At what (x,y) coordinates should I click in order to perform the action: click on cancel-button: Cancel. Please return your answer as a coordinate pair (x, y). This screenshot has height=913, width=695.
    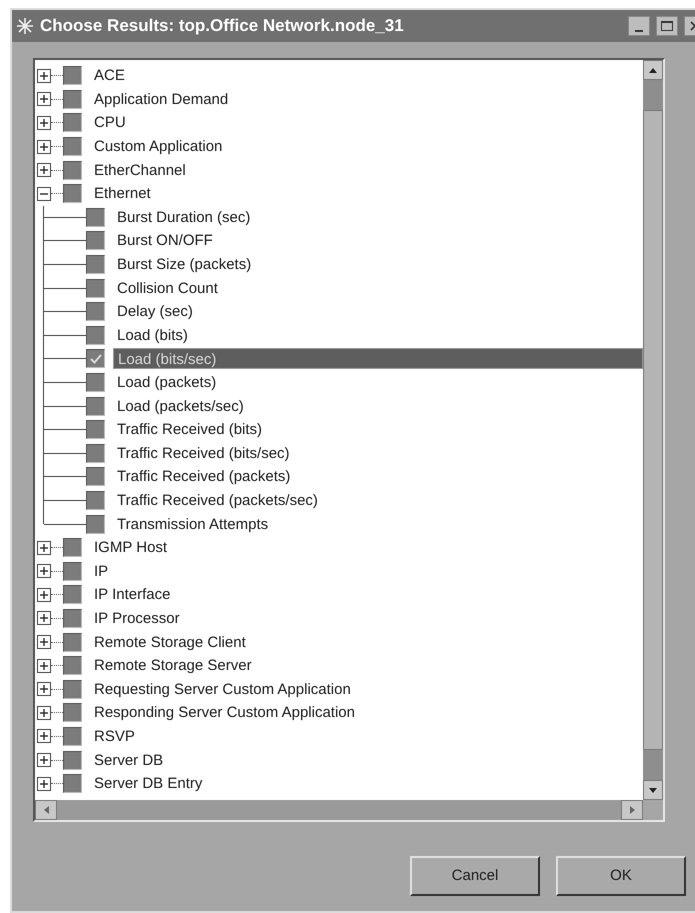
    Looking at the image, I should click on (475, 876).